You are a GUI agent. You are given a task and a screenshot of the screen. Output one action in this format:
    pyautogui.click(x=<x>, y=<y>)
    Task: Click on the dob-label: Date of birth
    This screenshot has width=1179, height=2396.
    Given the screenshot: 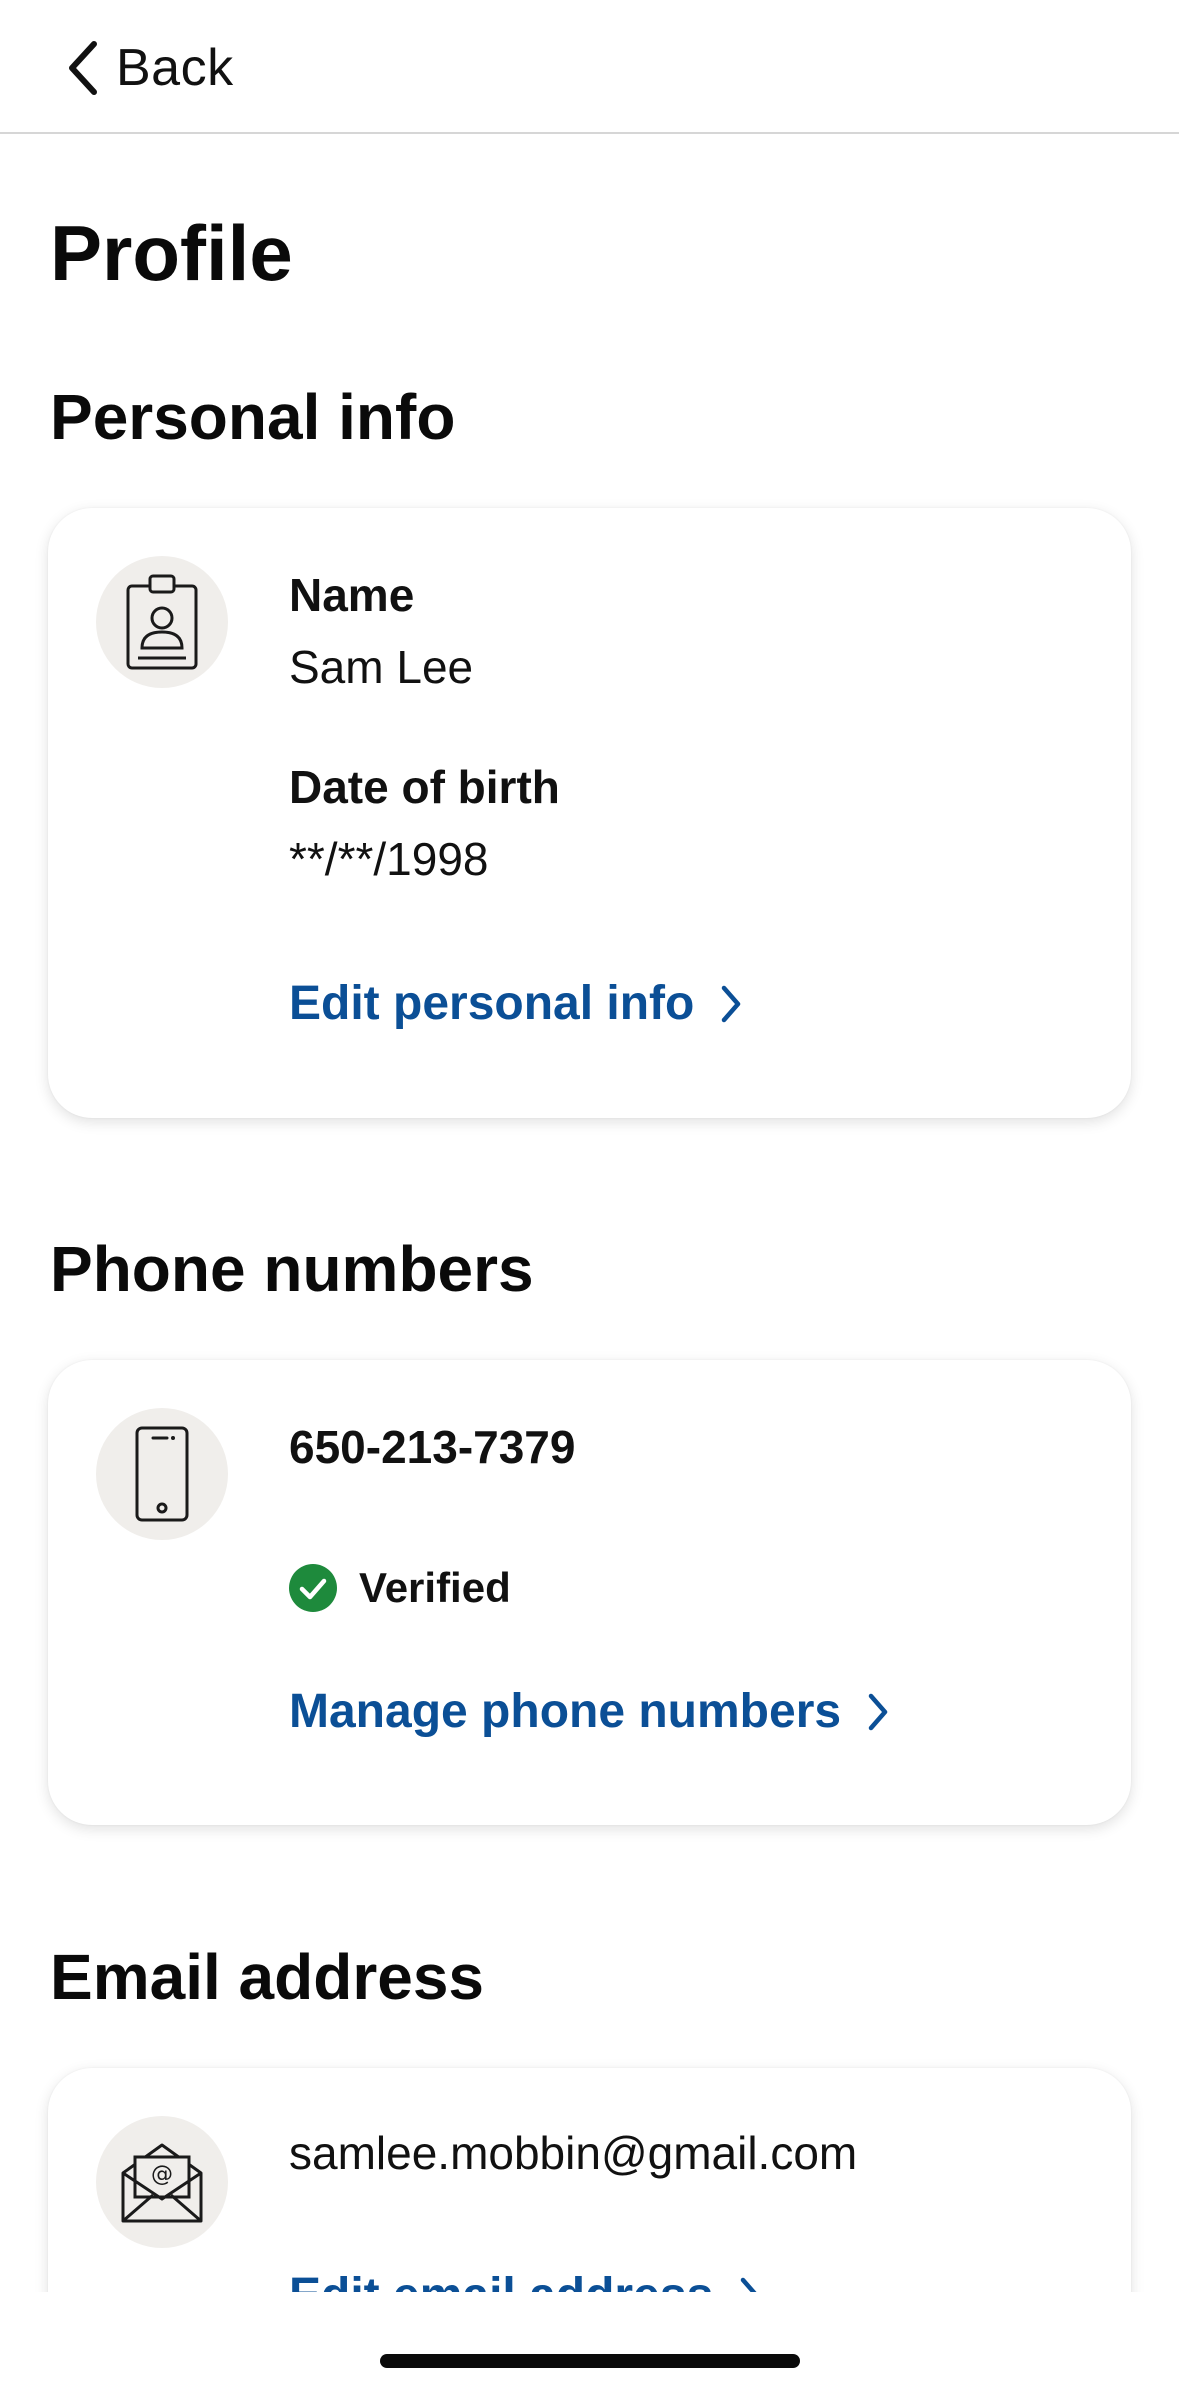 What is the action you would take?
    pyautogui.click(x=424, y=787)
    